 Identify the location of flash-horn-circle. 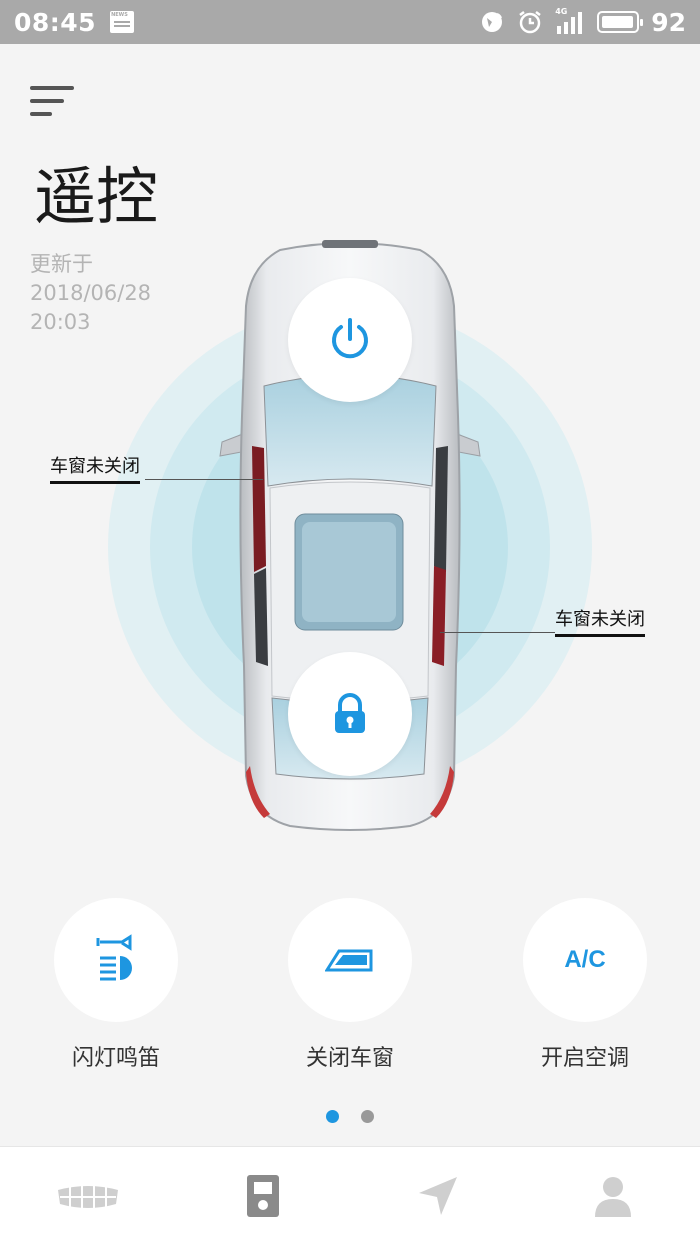
(116, 960).